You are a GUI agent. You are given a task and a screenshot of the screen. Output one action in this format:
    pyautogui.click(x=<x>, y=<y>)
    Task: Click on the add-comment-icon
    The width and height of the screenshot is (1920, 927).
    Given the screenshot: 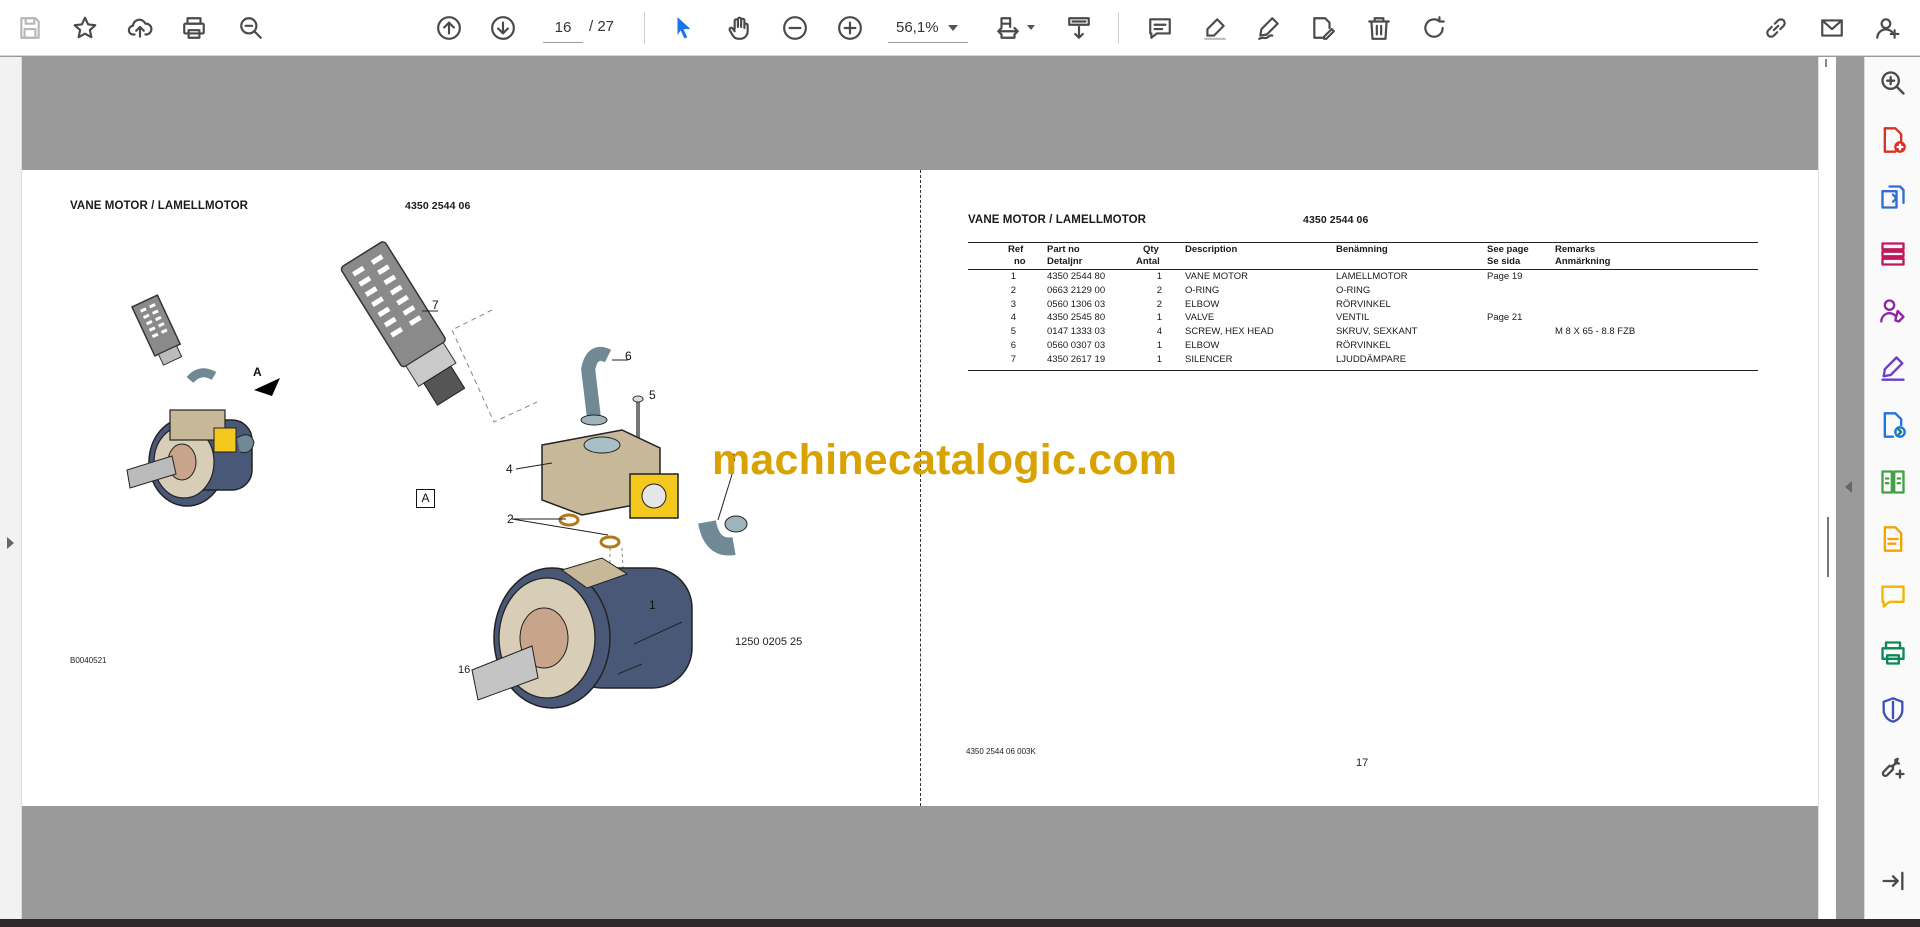 What is the action you would take?
    pyautogui.click(x=1160, y=28)
    